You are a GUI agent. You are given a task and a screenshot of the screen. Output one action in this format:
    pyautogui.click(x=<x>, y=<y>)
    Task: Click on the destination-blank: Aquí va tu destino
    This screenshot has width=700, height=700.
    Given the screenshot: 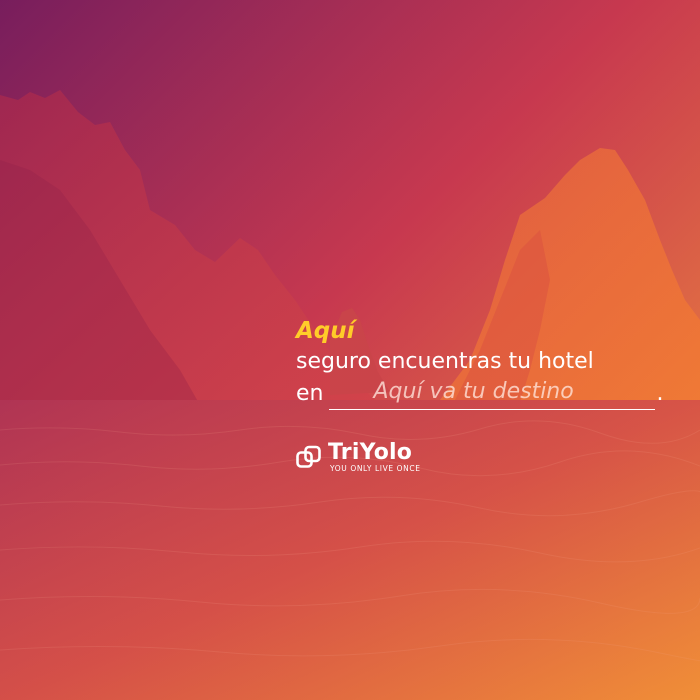 What is the action you would take?
    pyautogui.click(x=492, y=394)
    